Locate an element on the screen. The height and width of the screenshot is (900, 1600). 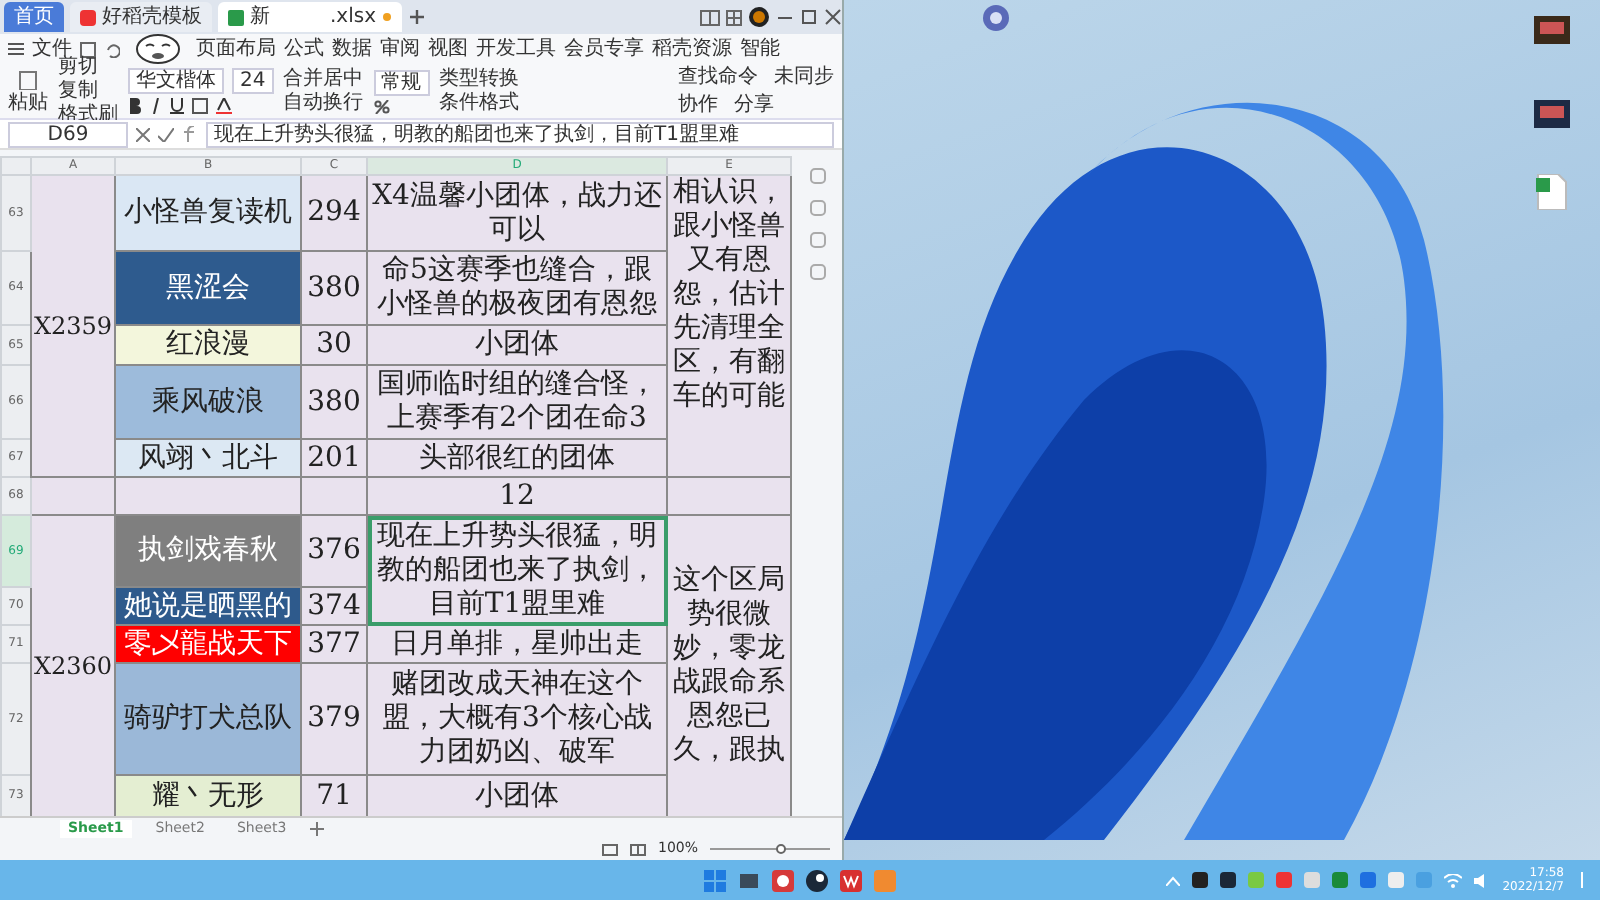
score-cell: 294 is located at coordinates (334, 213).